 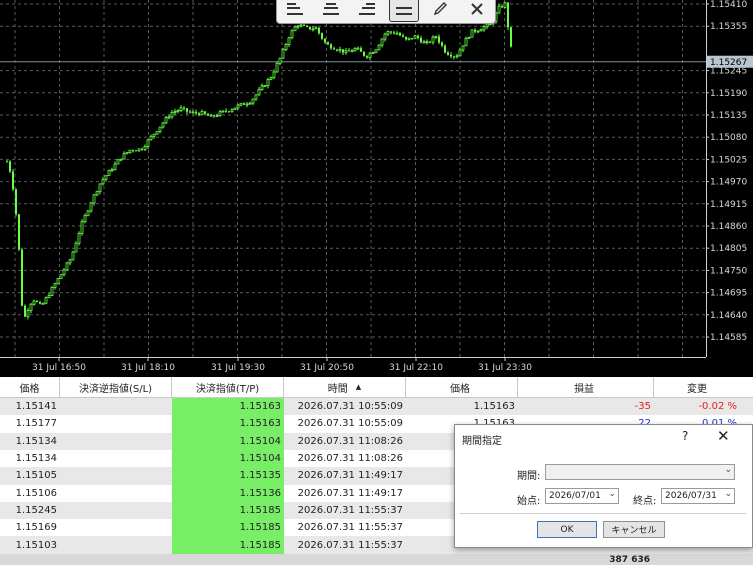 I want to click on close-icon: ✕, so click(x=723, y=436).